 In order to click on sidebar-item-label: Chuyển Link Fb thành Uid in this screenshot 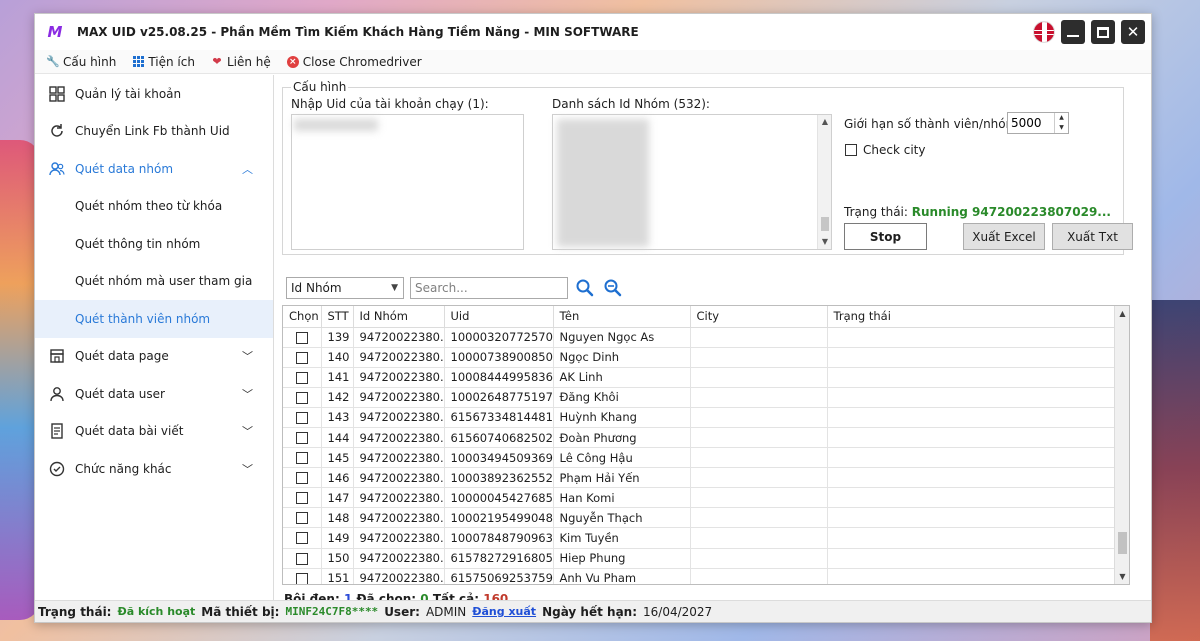, I will do `click(152, 131)`.